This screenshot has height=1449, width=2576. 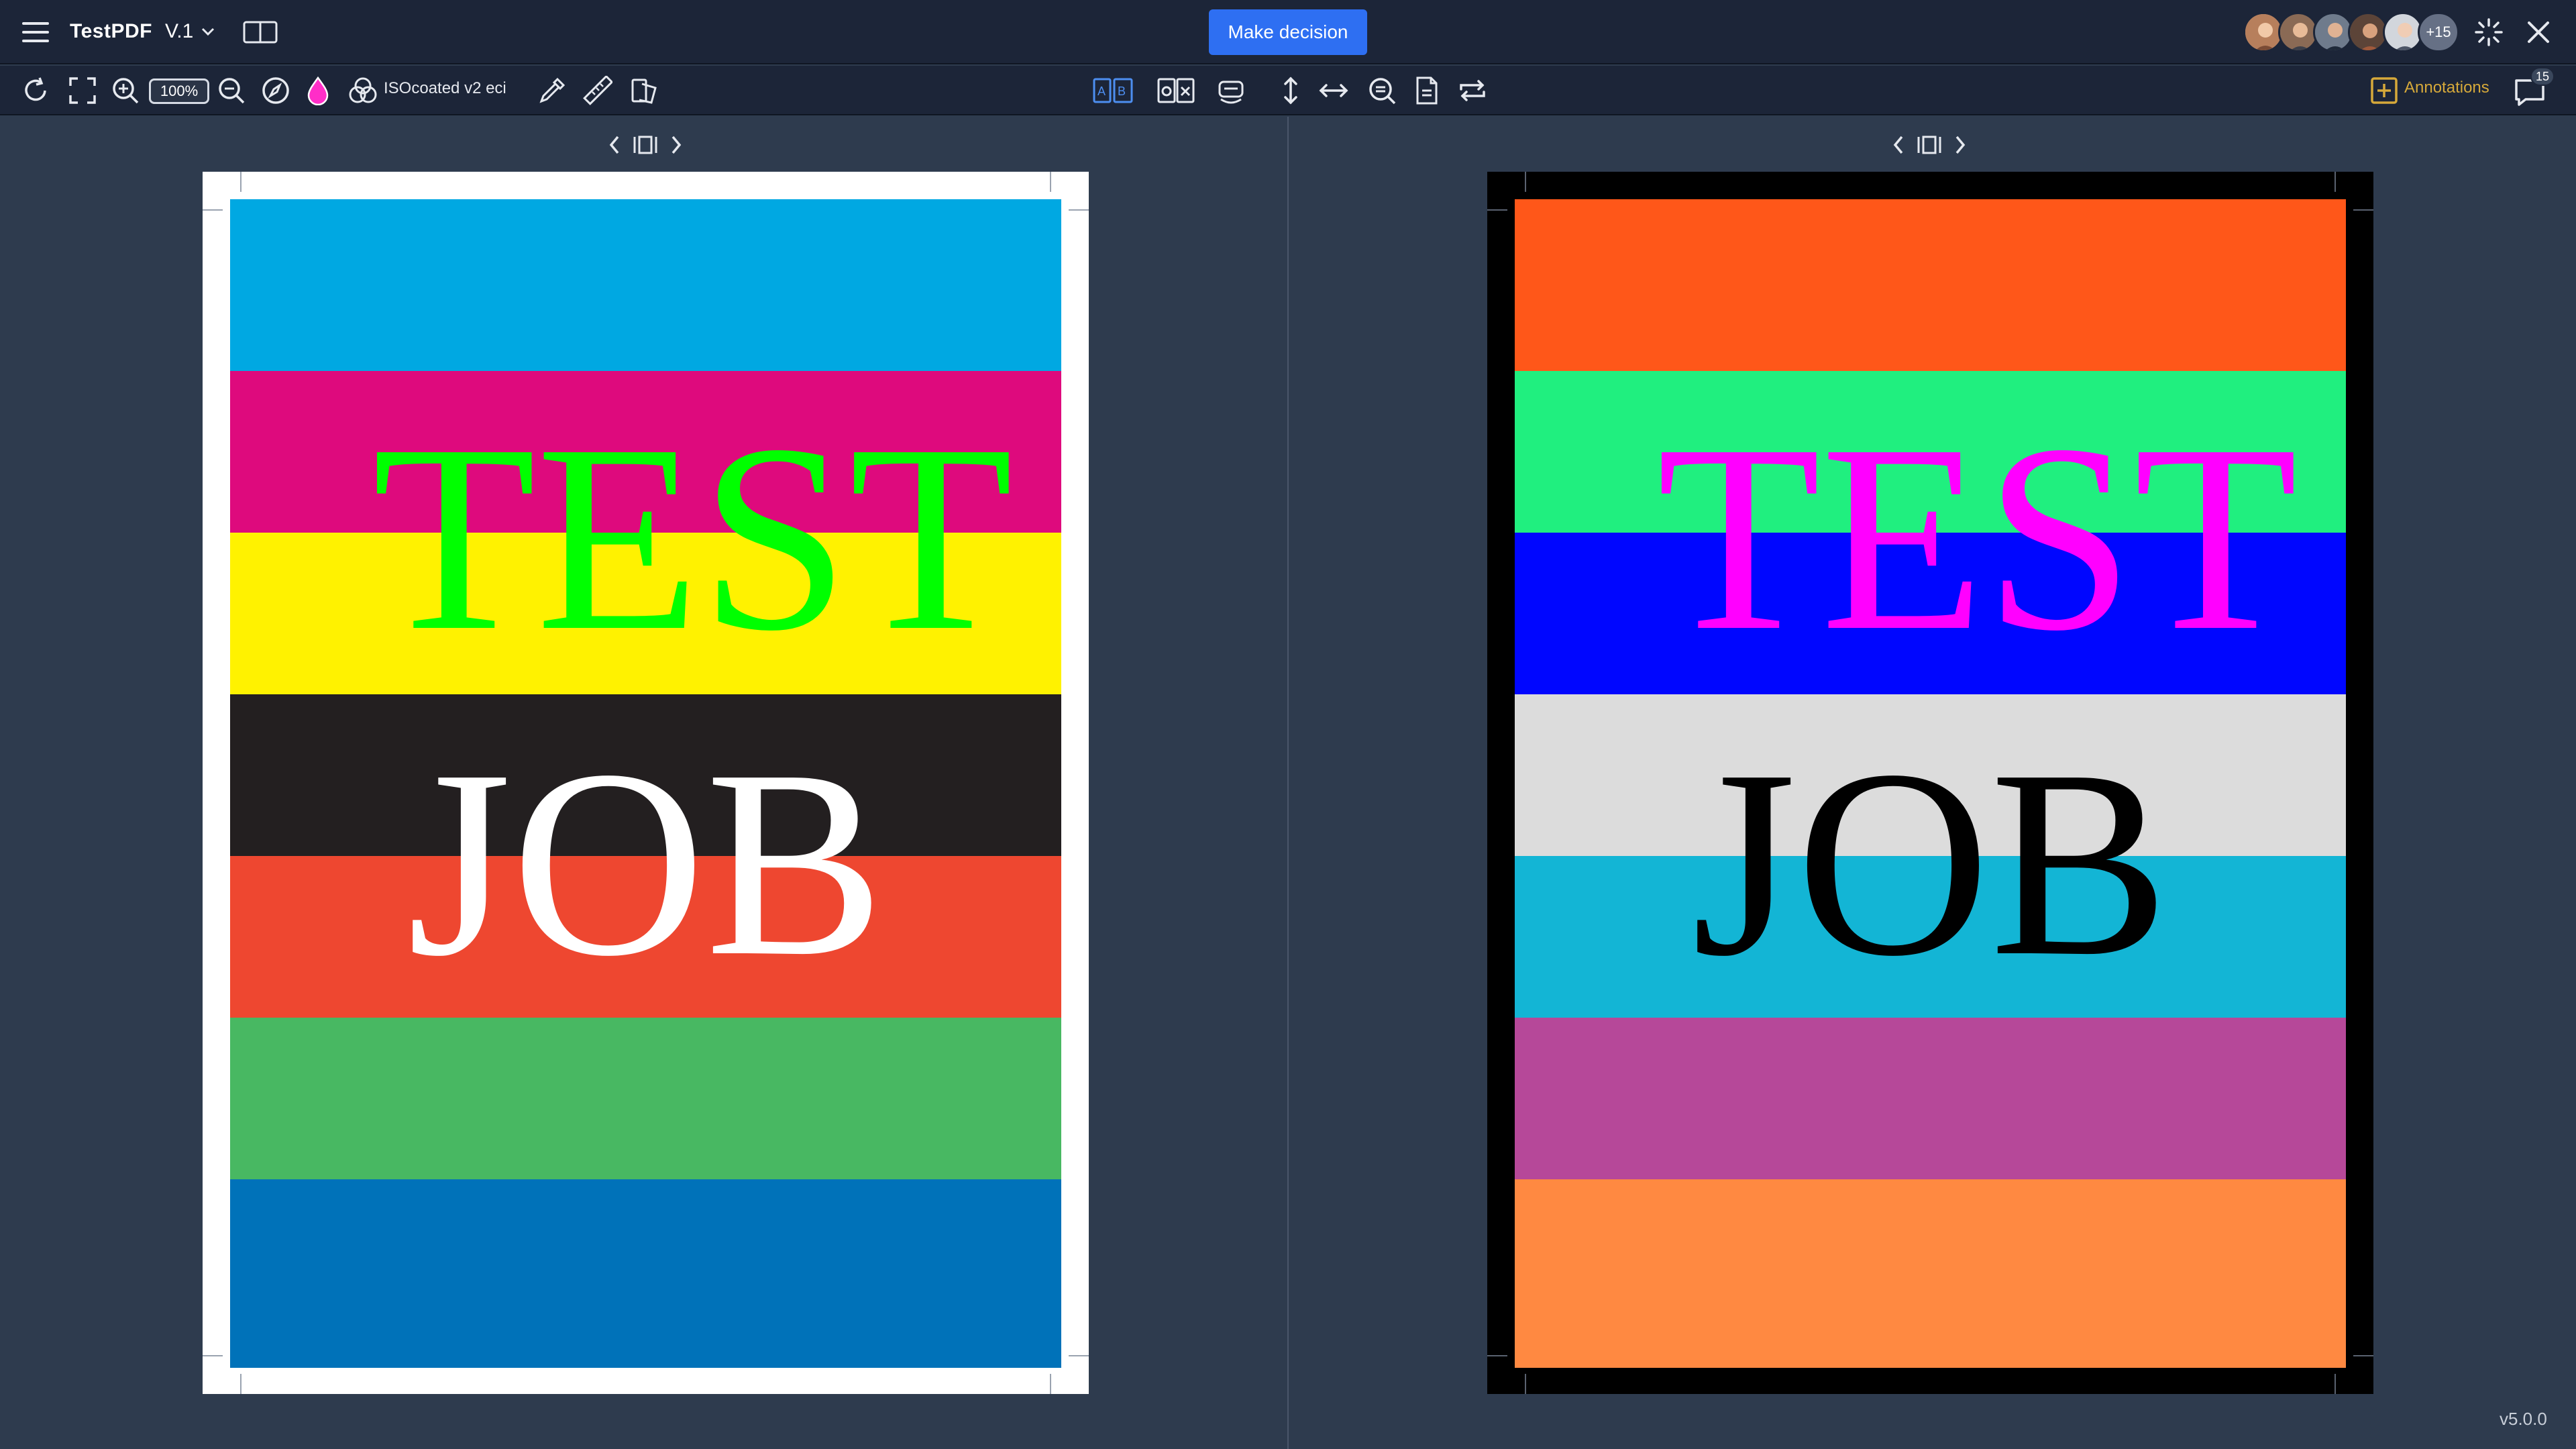 What do you see at coordinates (644, 90) in the screenshot?
I see `compare-overlay-icon` at bounding box center [644, 90].